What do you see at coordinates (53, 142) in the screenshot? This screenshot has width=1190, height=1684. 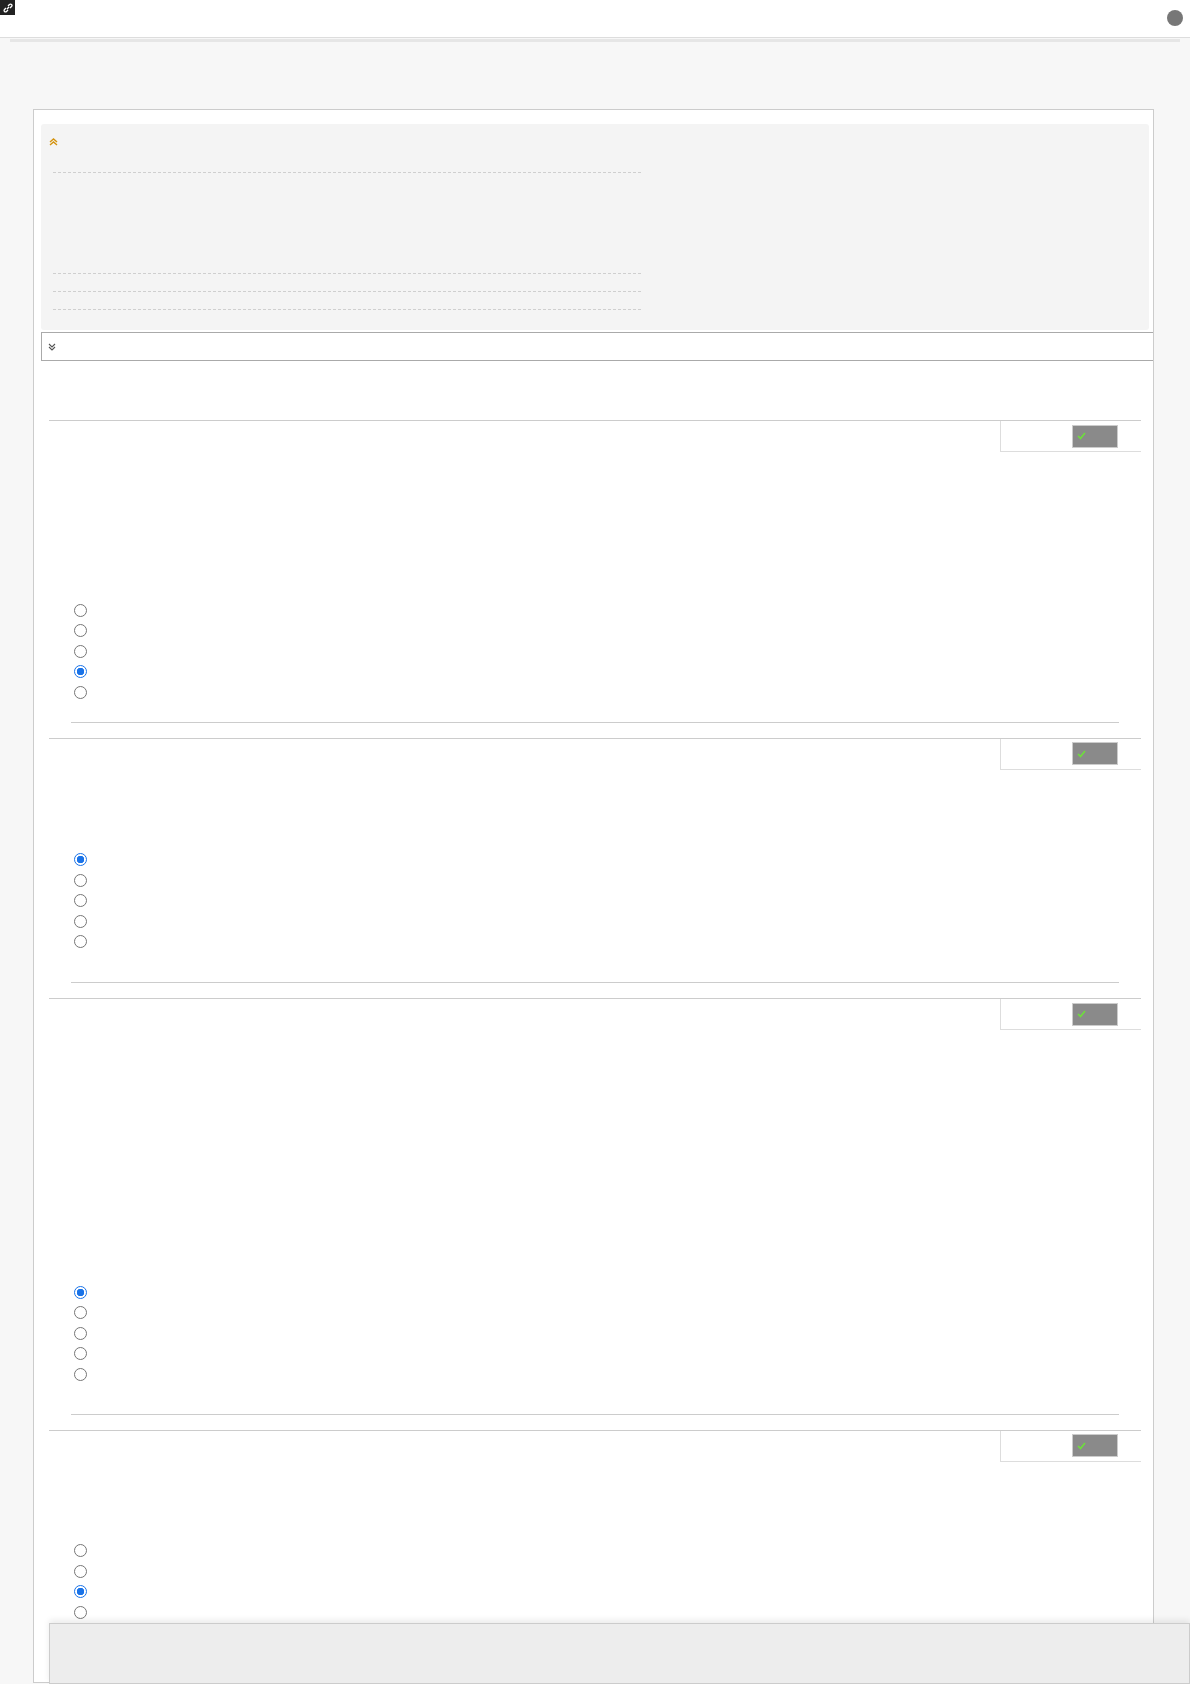 I see `collapse-icon` at bounding box center [53, 142].